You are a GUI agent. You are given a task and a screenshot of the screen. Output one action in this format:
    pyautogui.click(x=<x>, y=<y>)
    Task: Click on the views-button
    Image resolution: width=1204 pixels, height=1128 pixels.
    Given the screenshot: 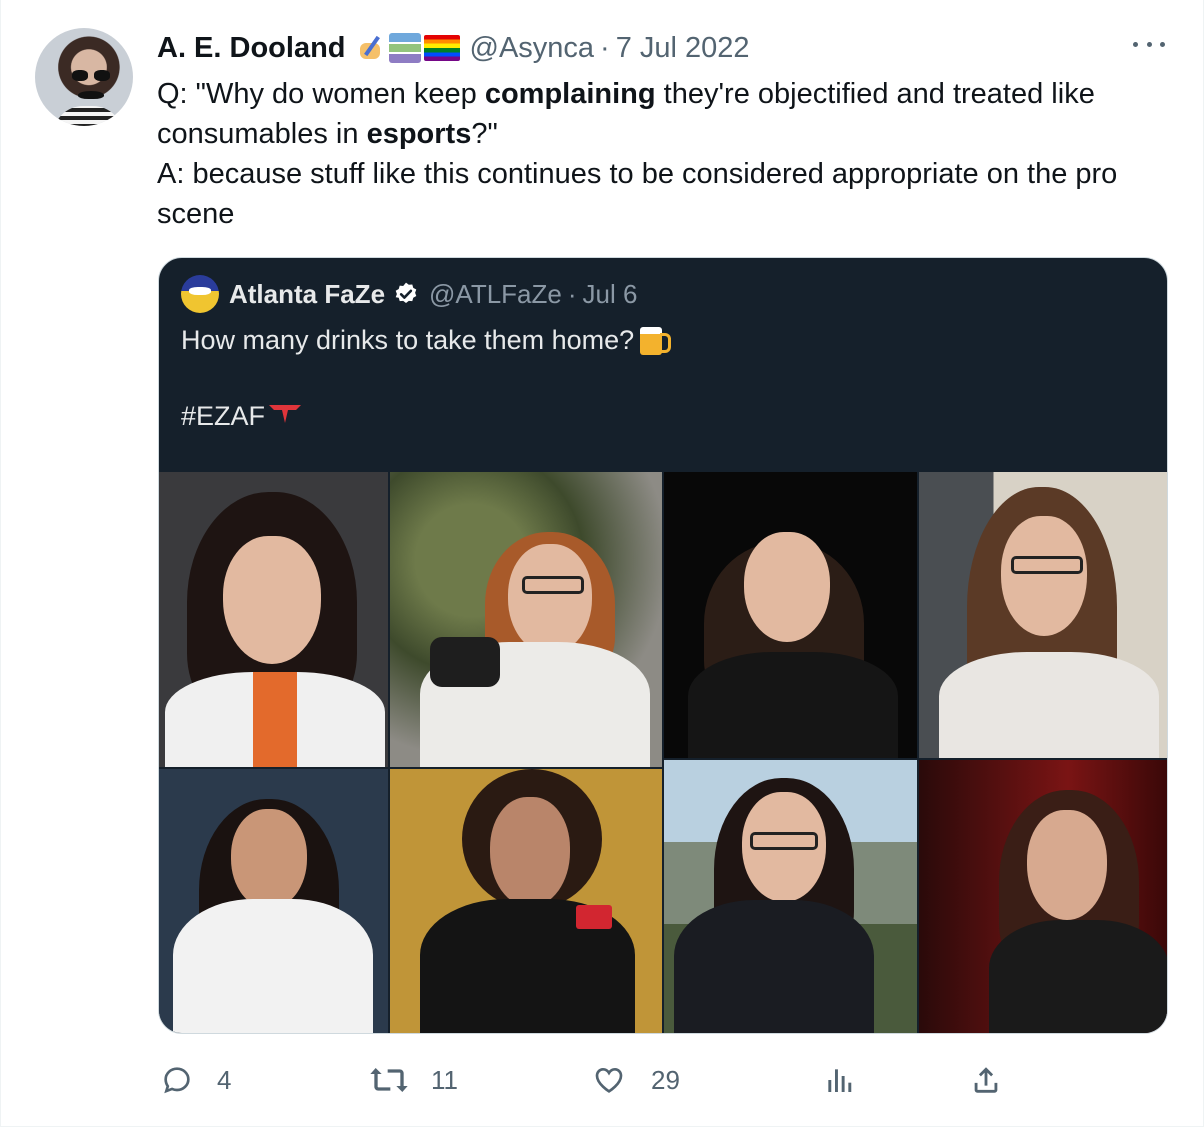 What is the action you would take?
    pyautogui.click(x=839, y=1080)
    